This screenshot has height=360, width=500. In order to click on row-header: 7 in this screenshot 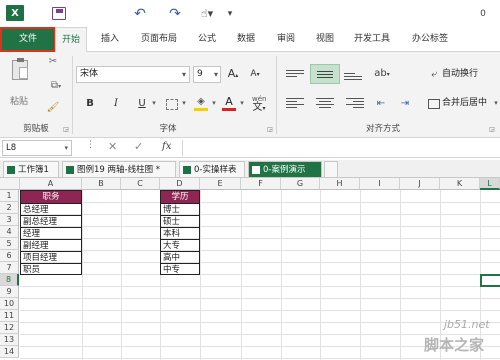, I will do `click(9, 268)`.